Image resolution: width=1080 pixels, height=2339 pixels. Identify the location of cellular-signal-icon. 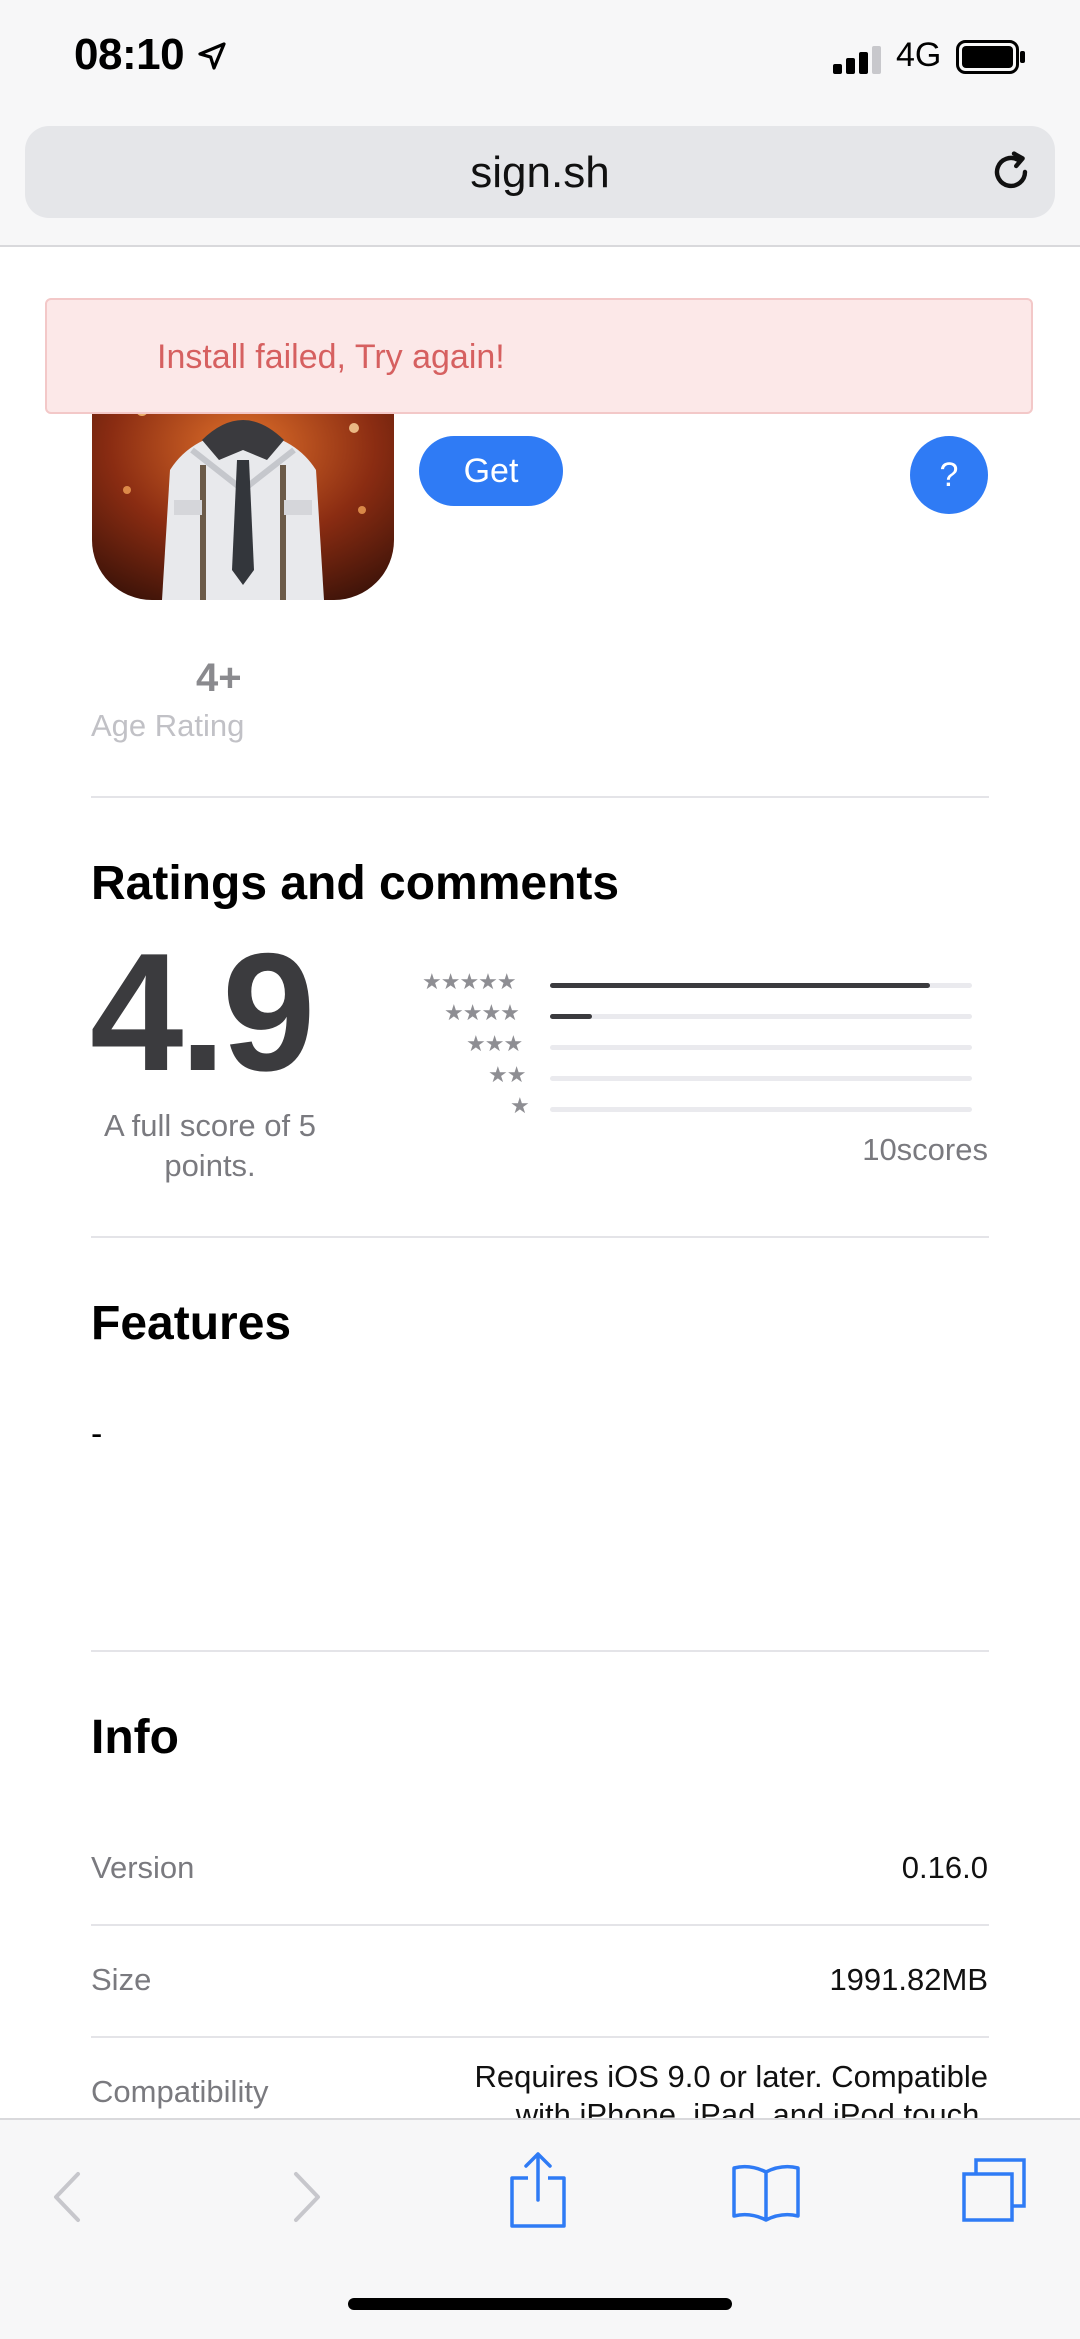
(857, 60).